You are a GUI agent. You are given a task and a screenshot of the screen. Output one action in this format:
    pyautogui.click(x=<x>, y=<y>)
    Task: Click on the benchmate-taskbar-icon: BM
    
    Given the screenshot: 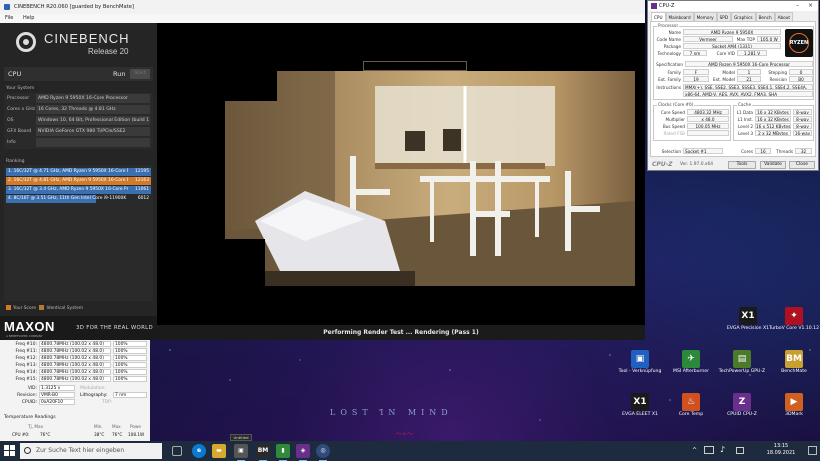 What is the action you would take?
    pyautogui.click(x=263, y=452)
    